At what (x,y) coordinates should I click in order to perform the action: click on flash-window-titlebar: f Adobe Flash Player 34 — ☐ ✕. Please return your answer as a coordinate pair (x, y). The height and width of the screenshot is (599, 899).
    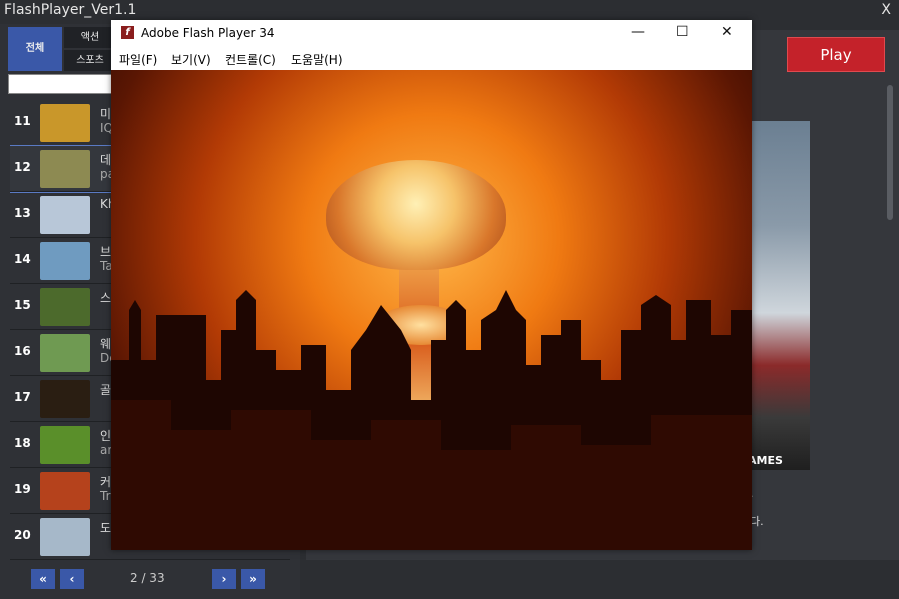
    Looking at the image, I should click on (431, 34).